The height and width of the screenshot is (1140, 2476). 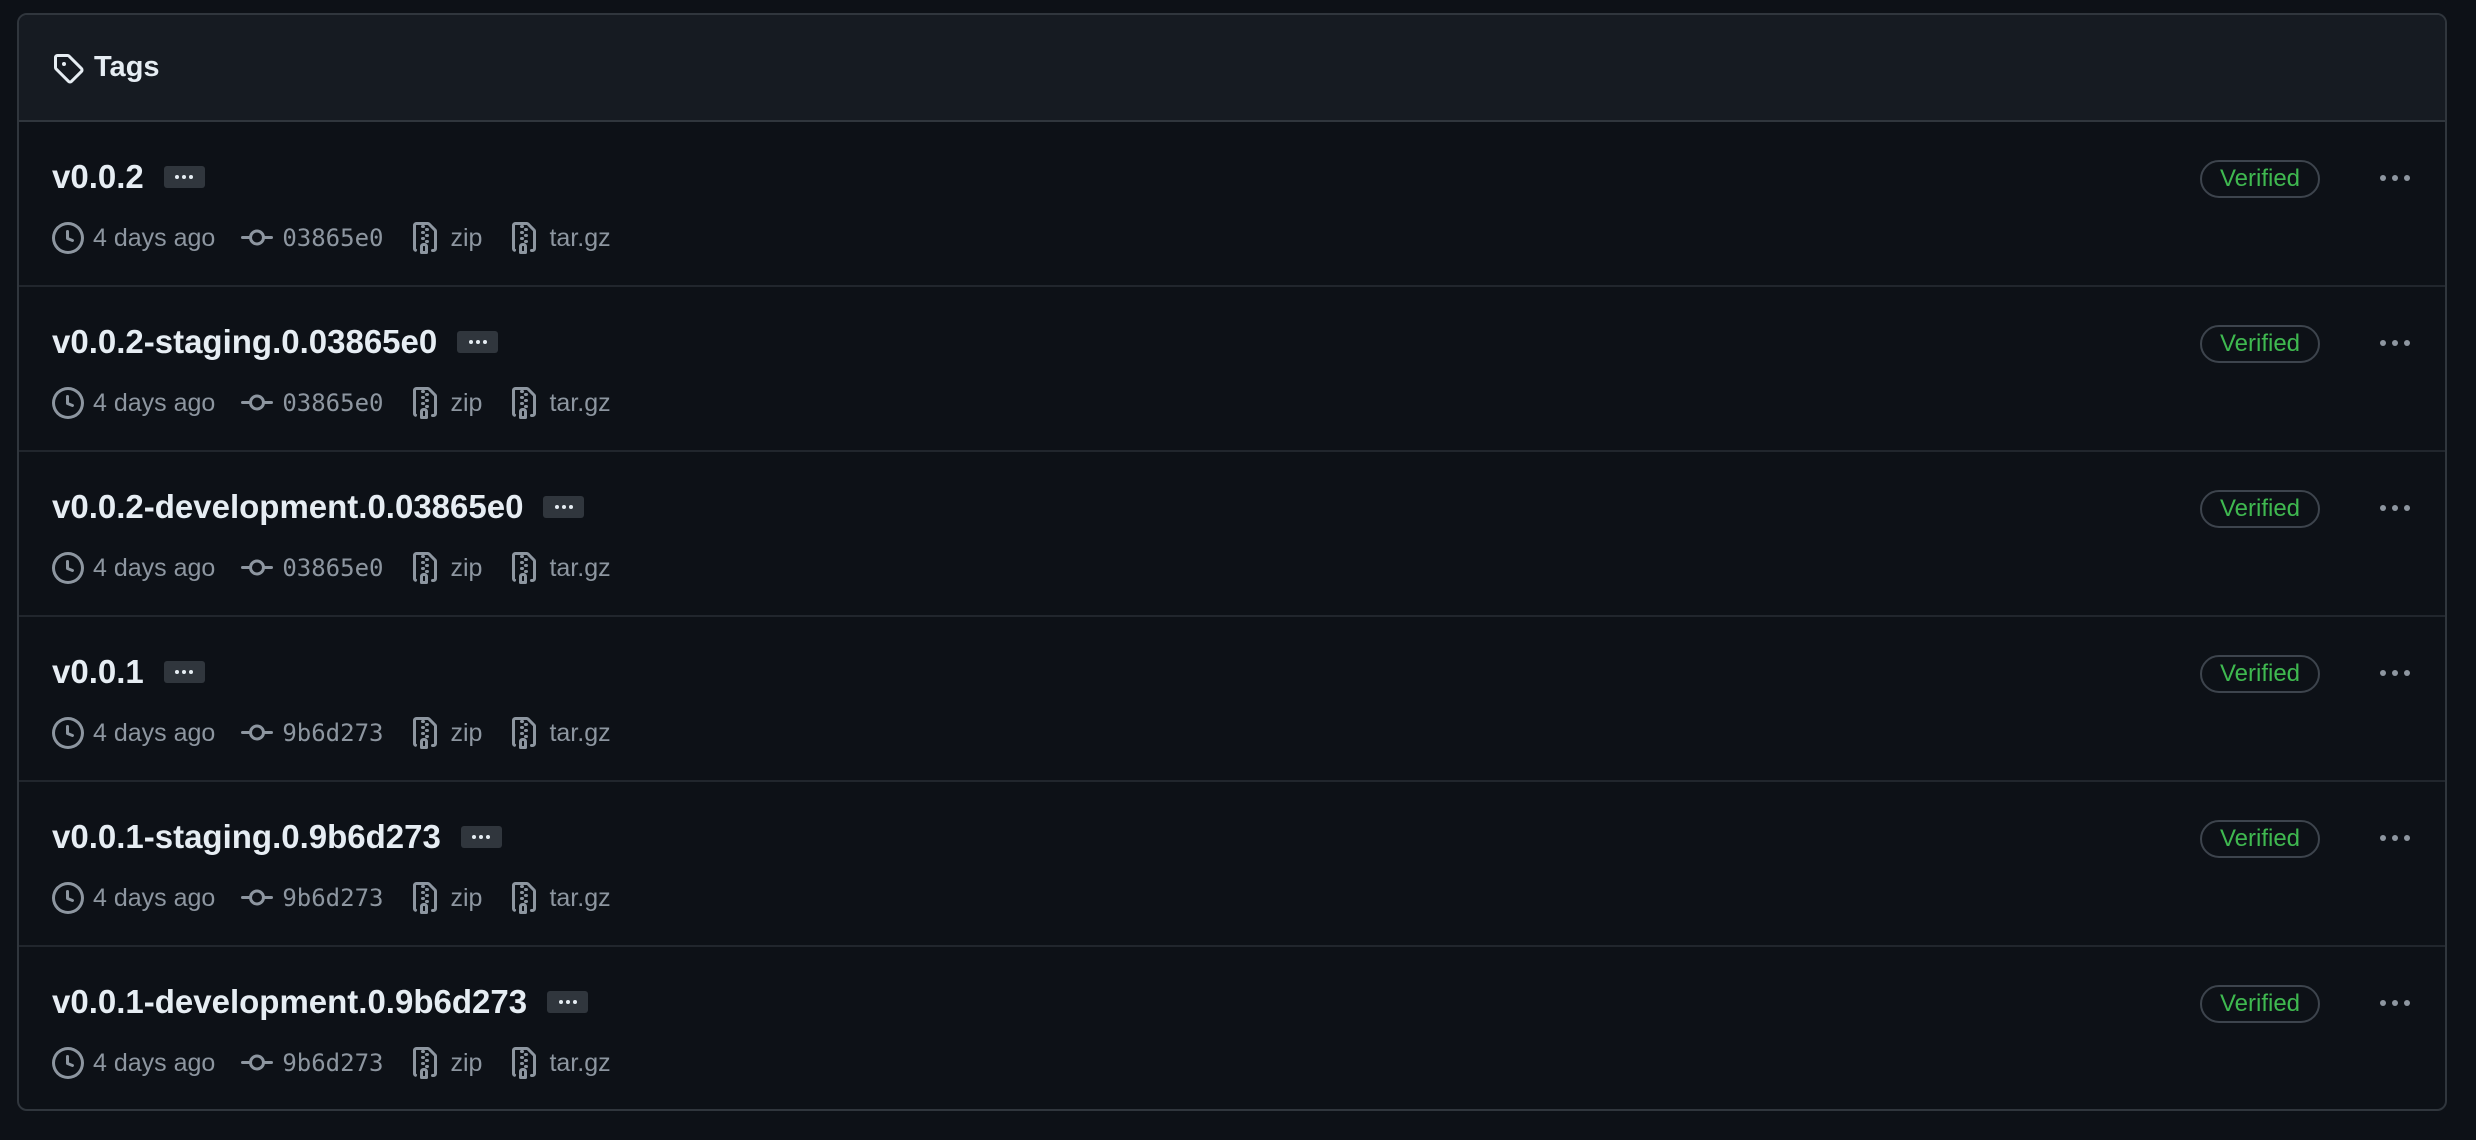 What do you see at coordinates (244, 342) in the screenshot?
I see `tag-name-link: v0.0.2-staging.0.03865e0` at bounding box center [244, 342].